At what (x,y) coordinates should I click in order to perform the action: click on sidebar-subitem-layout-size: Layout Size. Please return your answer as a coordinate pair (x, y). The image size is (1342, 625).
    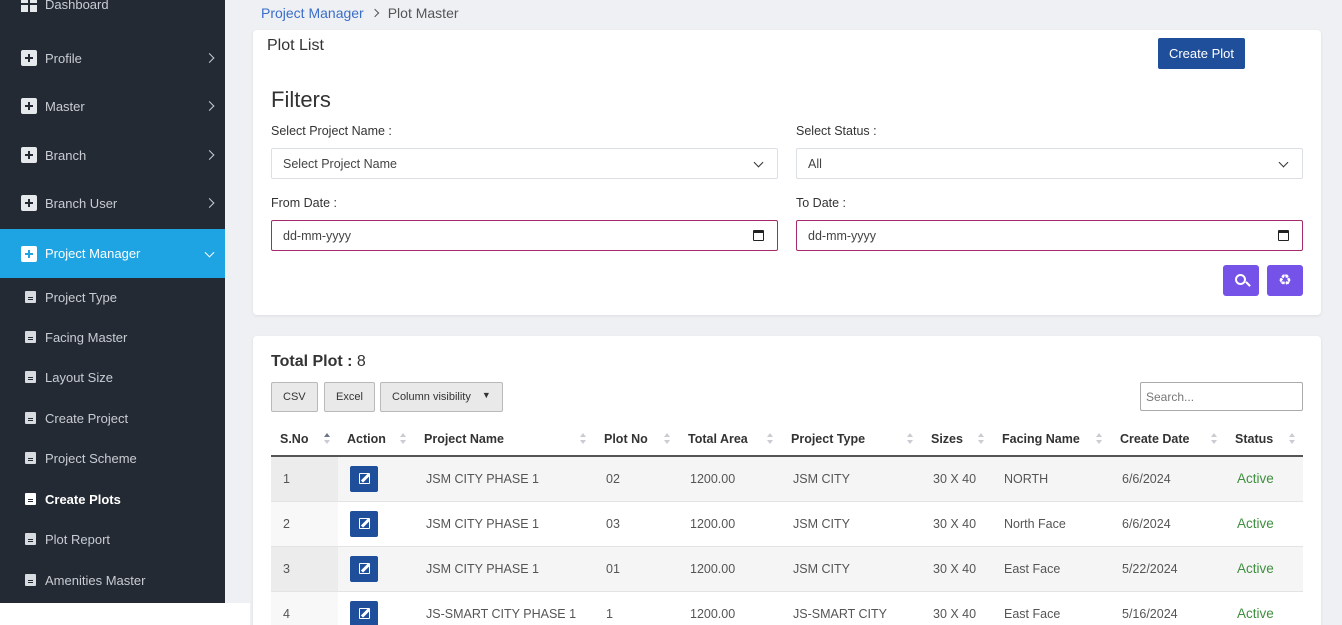
    Looking at the image, I should click on (112, 377).